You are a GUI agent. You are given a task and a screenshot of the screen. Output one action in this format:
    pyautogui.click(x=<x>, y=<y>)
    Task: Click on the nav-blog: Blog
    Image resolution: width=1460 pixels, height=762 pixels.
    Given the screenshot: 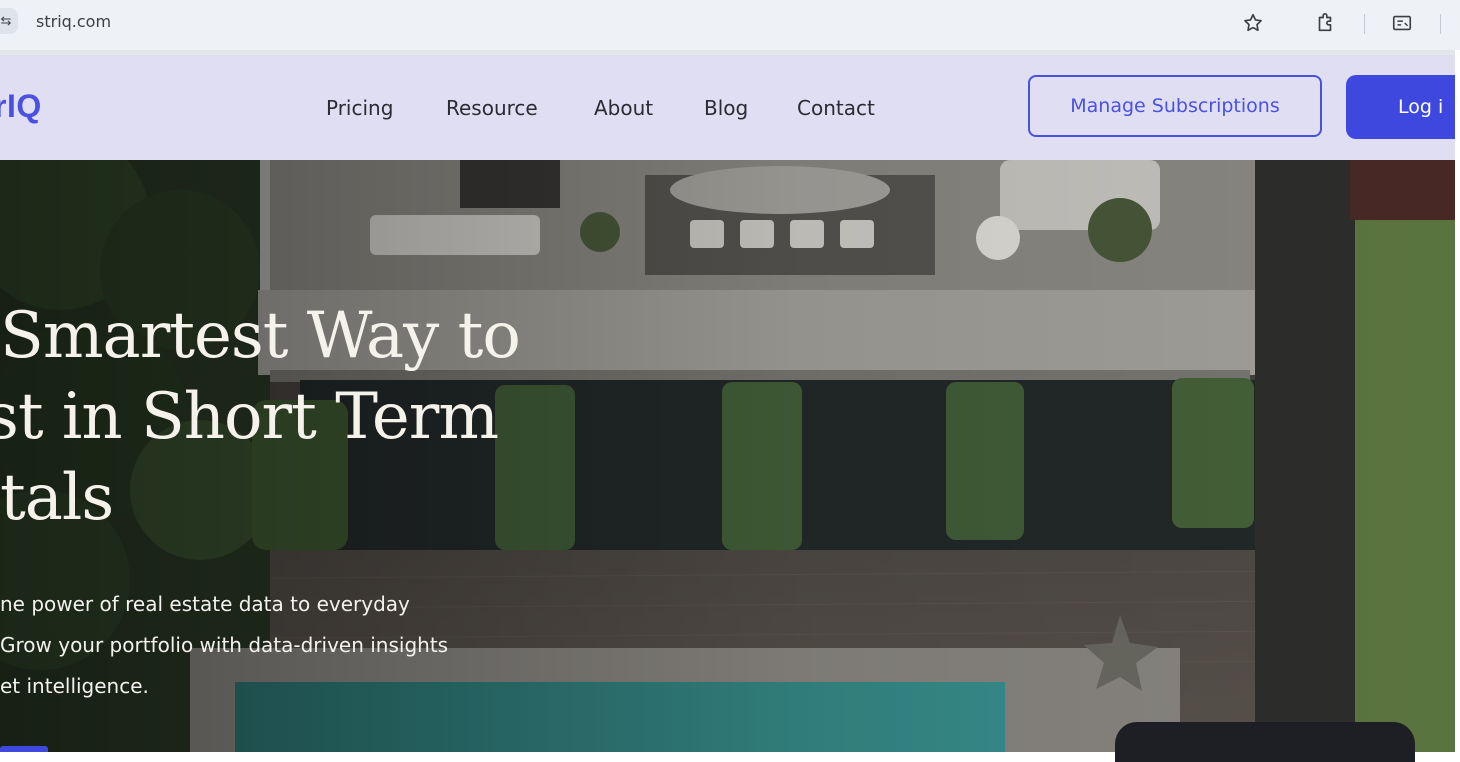 What is the action you would take?
    pyautogui.click(x=726, y=108)
    